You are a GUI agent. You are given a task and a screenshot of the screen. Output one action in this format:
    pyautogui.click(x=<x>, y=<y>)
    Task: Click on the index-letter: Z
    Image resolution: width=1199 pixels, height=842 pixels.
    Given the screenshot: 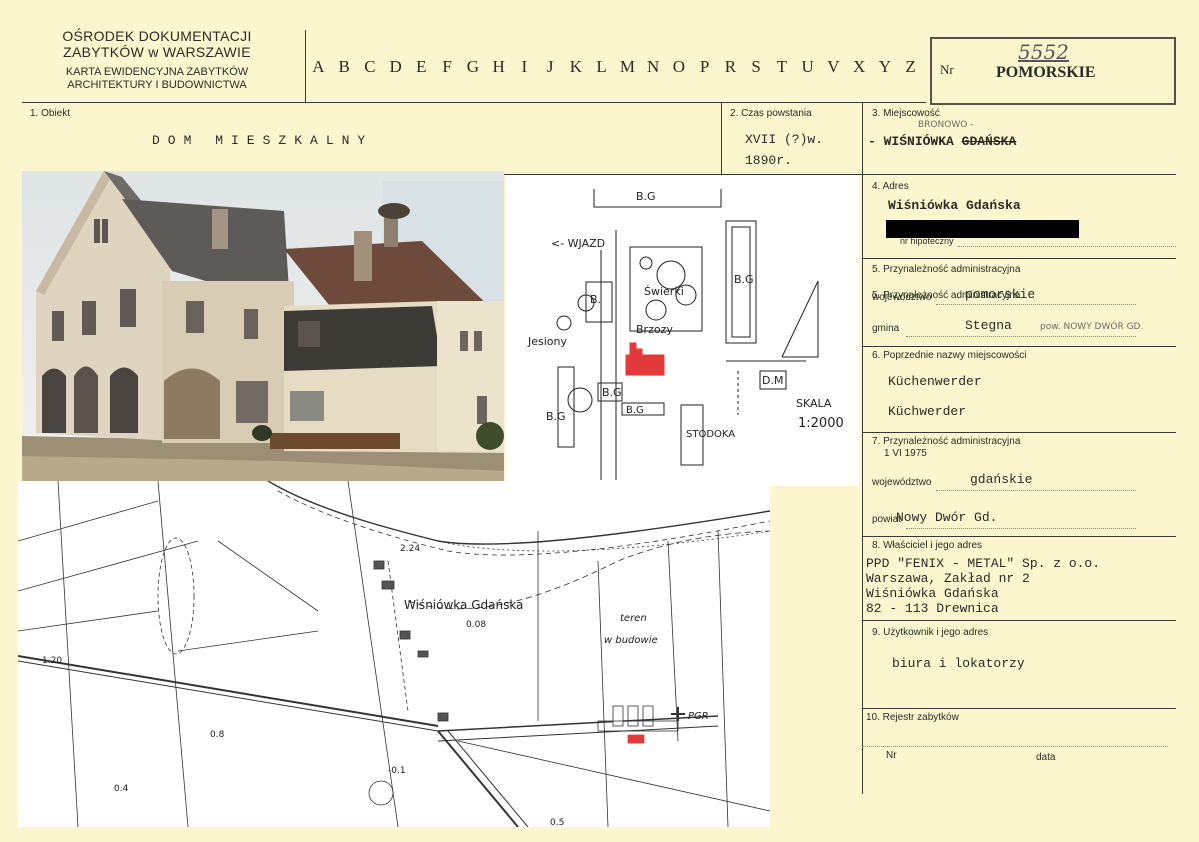 What is the action you would take?
    pyautogui.click(x=911, y=66)
    